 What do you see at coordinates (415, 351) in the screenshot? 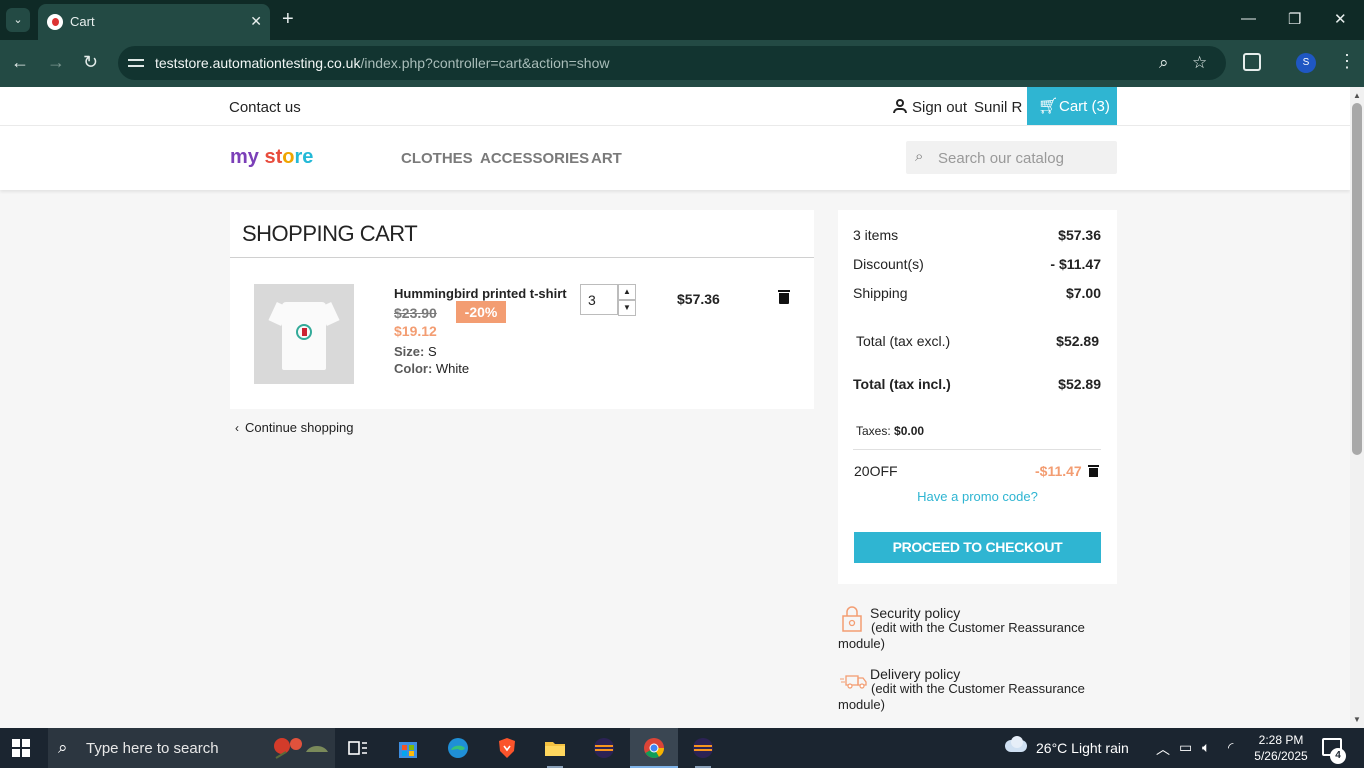
I see `size-attribute: Size: S` at bounding box center [415, 351].